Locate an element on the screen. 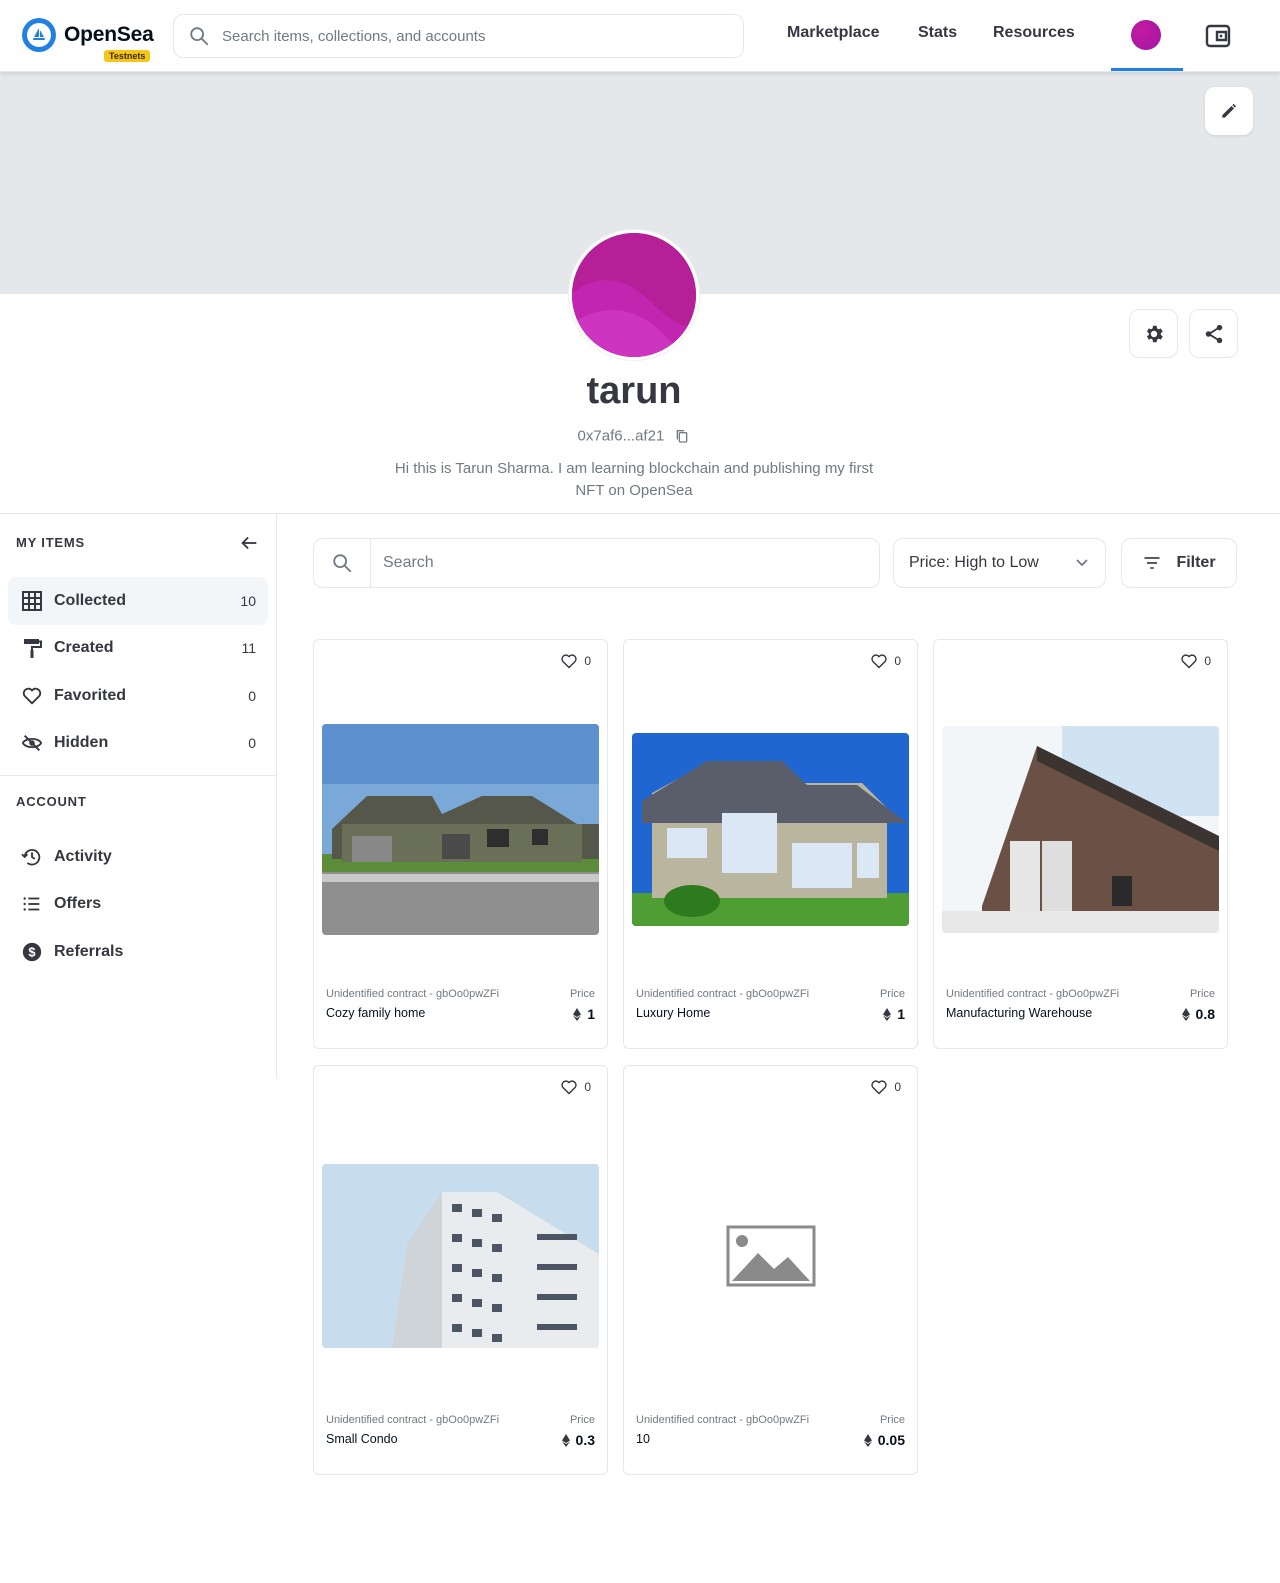  nav-resources: Resources is located at coordinates (1034, 33).